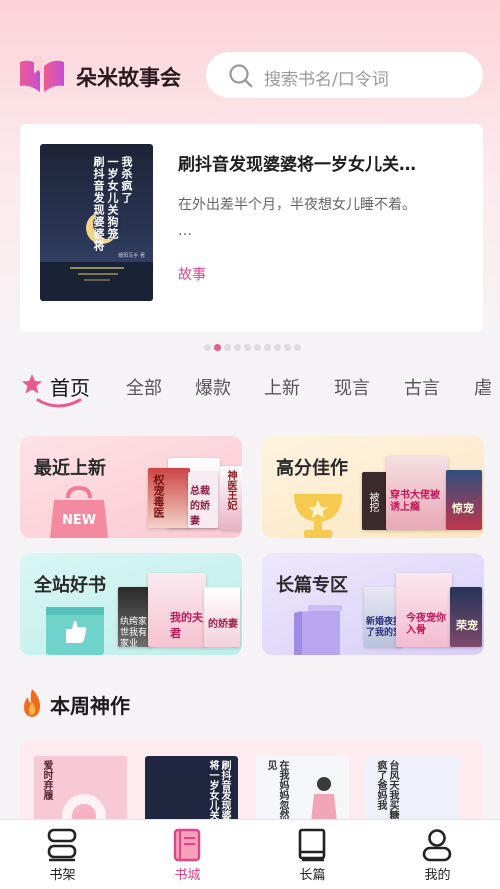 Image resolution: width=500 pixels, height=889 pixels. What do you see at coordinates (134, 633) in the screenshot?
I see `book-cover-title: 纨绔家世我有家业` at bounding box center [134, 633].